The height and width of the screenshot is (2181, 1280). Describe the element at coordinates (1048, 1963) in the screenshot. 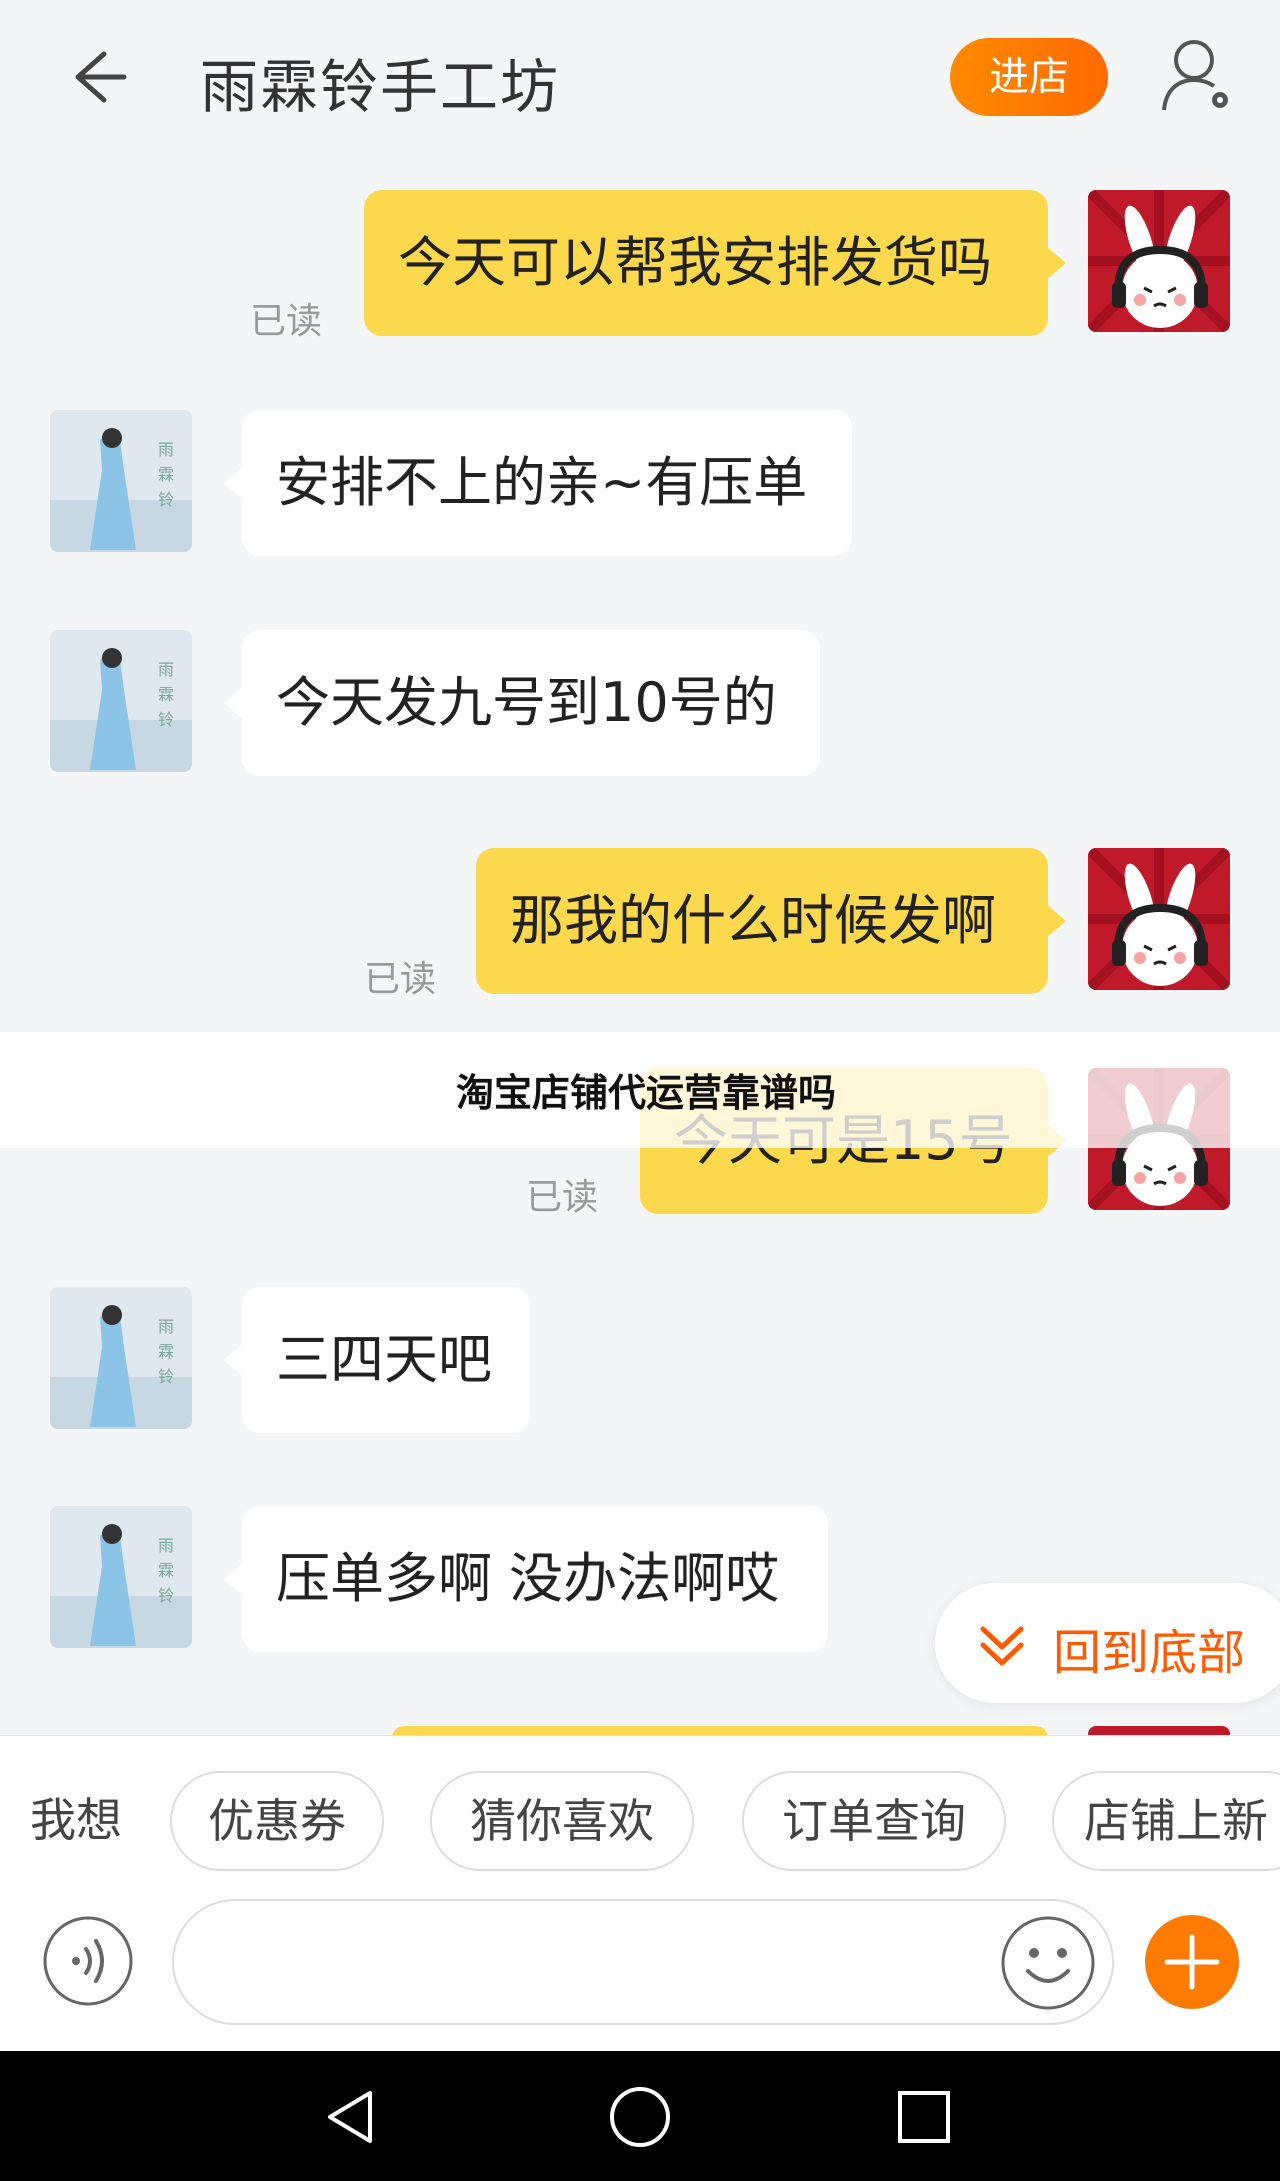

I see `emoji-icon` at that location.